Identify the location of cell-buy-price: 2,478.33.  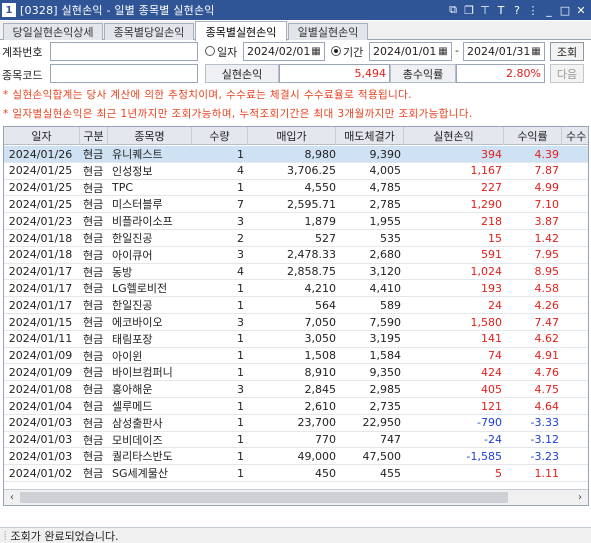
(311, 255).